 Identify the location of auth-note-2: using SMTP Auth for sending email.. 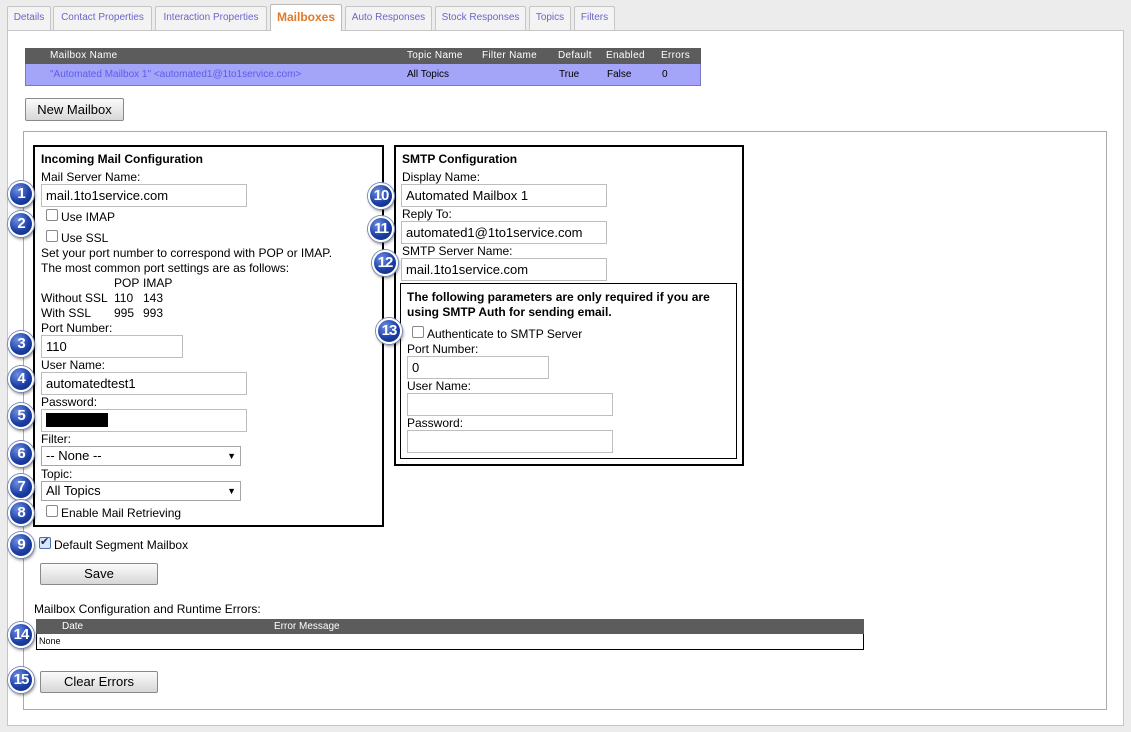
(509, 312).